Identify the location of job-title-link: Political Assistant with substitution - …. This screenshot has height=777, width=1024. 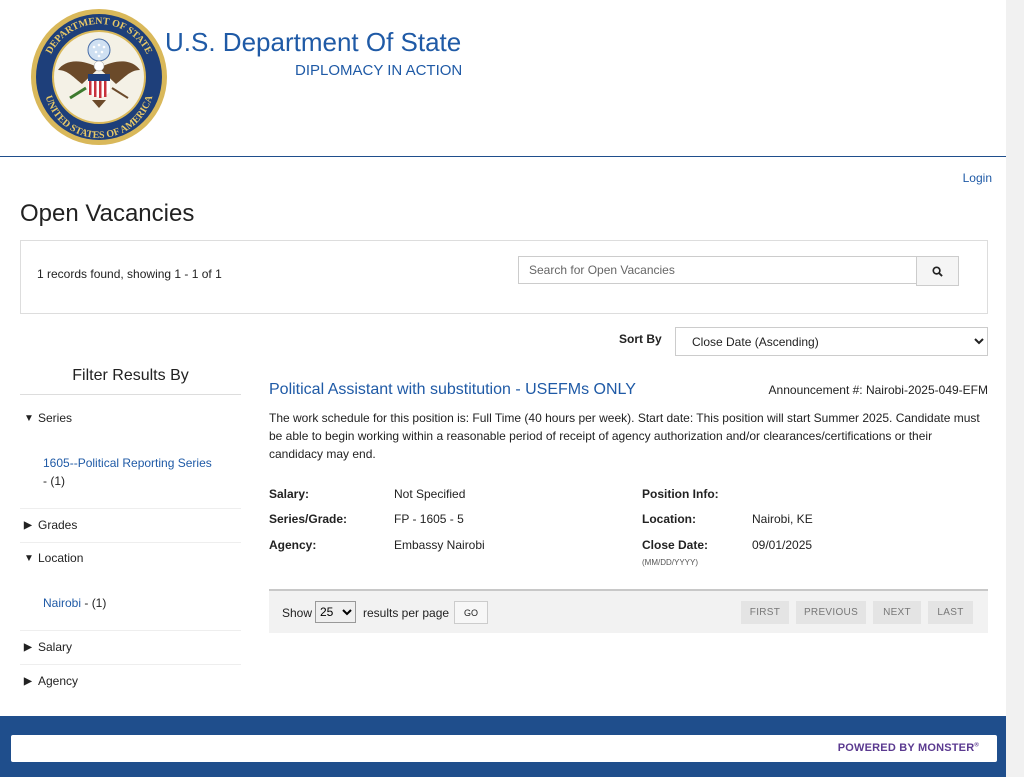
(452, 390).